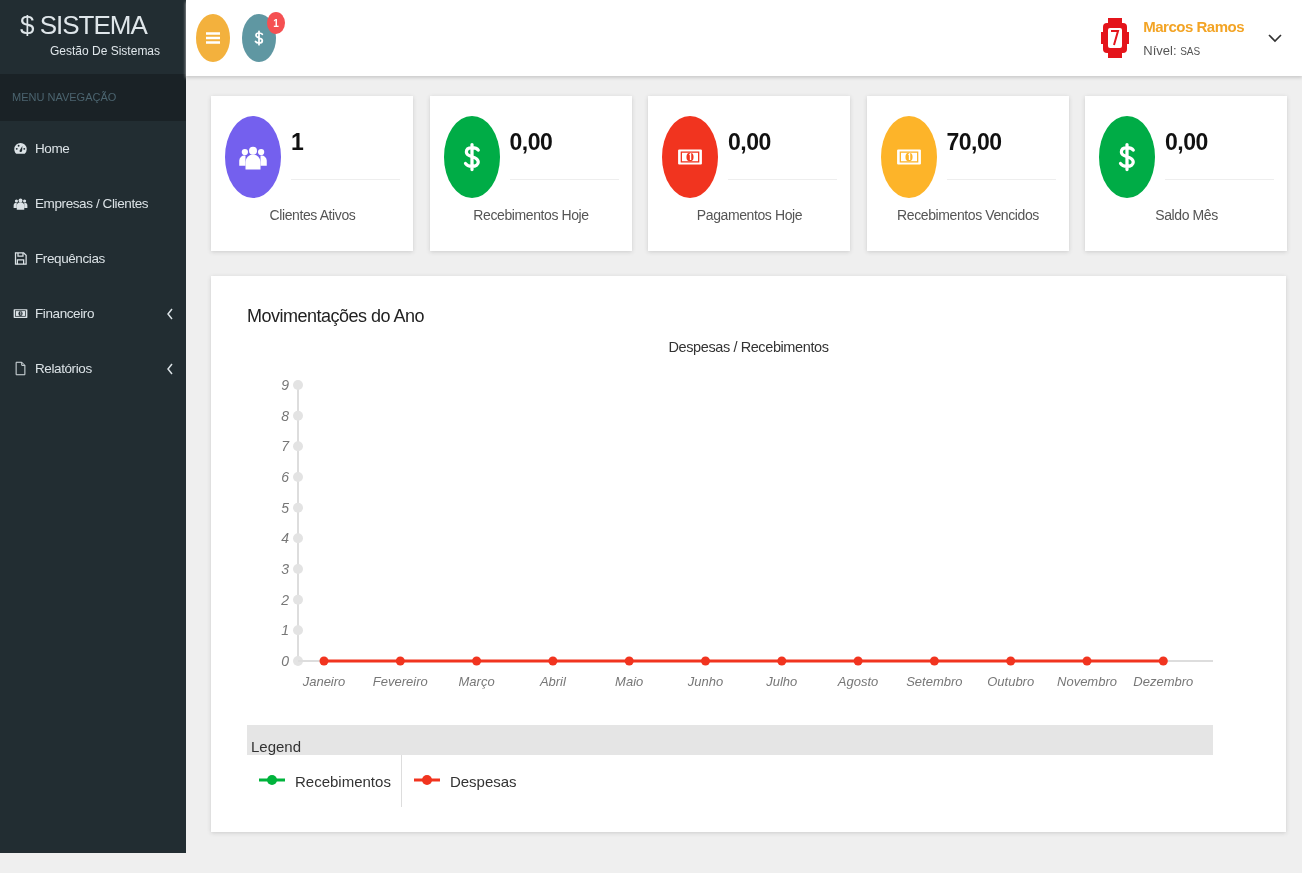 This screenshot has width=1302, height=873. What do you see at coordinates (285, 477) in the screenshot?
I see `y-tick-label: 6` at bounding box center [285, 477].